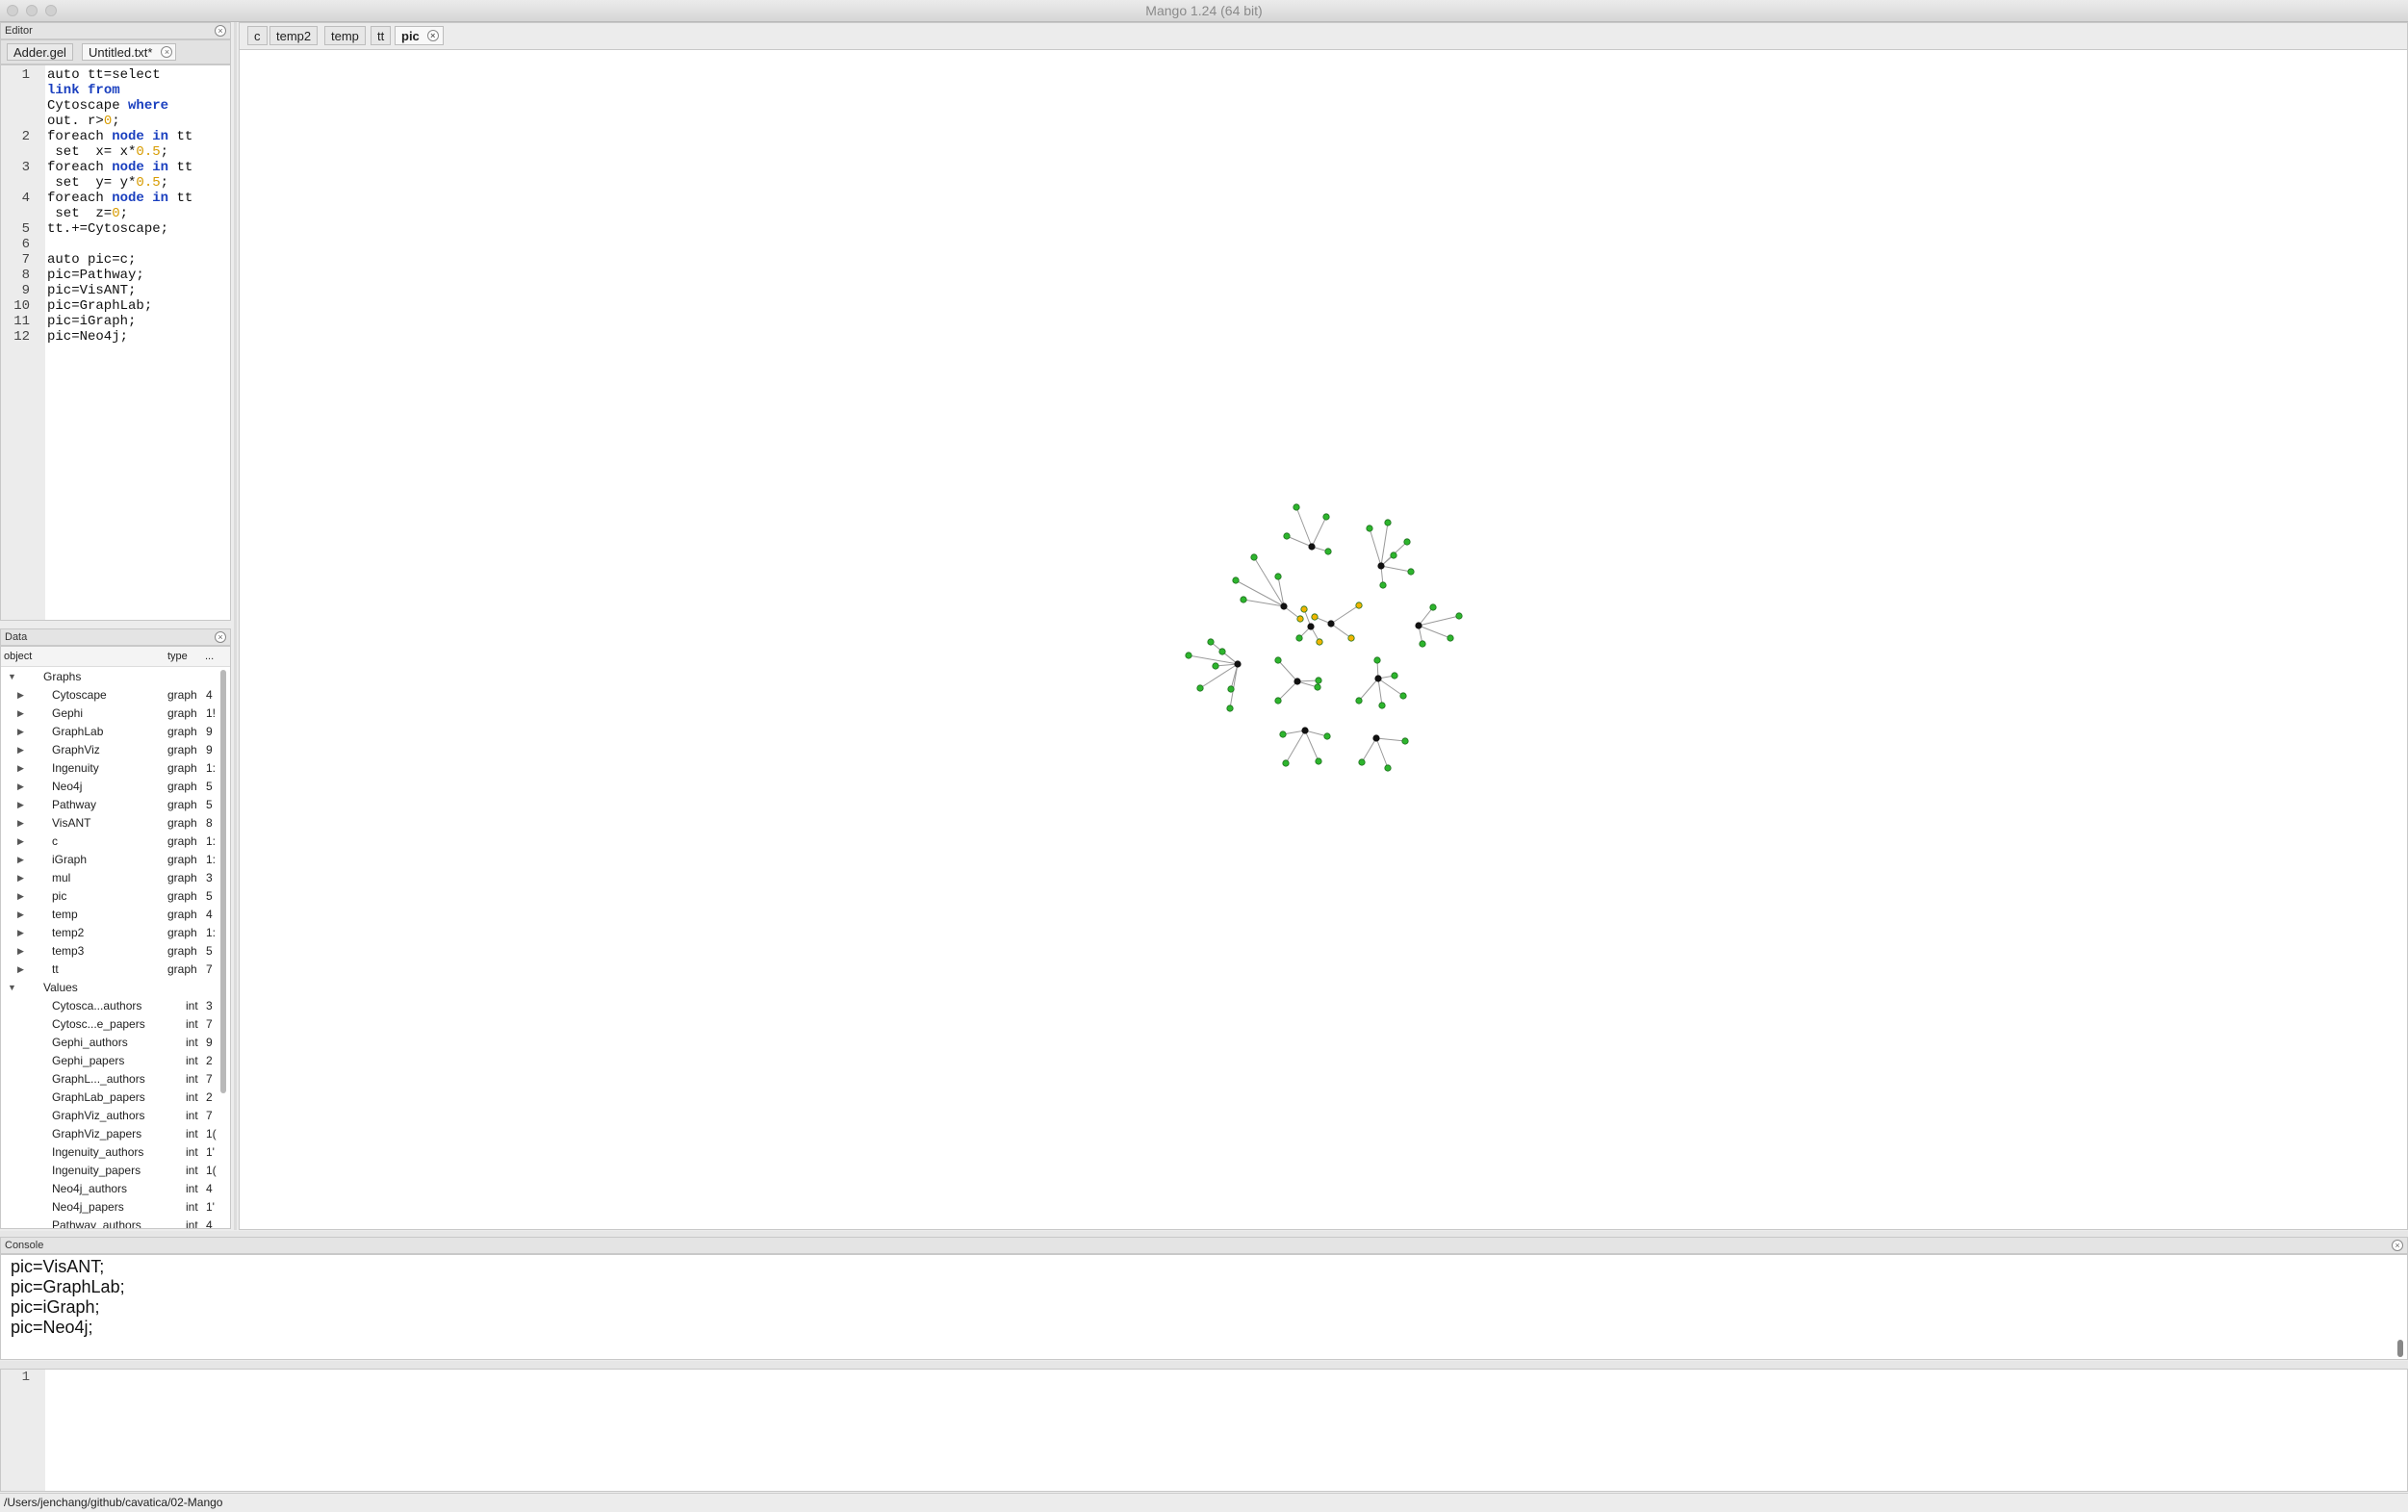 The height and width of the screenshot is (1512, 2408). I want to click on column-object: object, so click(18, 656).